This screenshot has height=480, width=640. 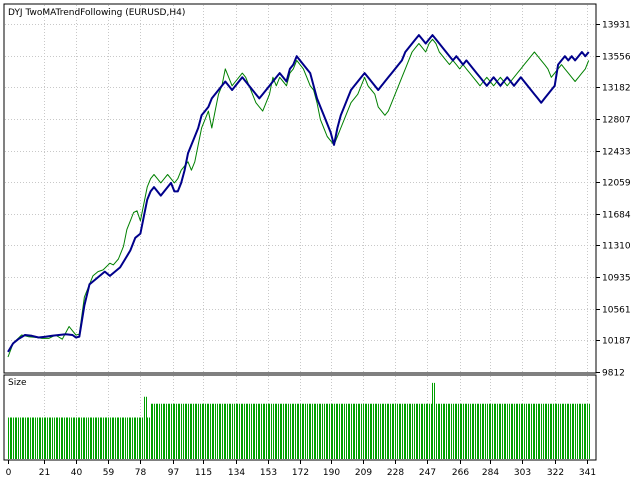 I want to click on y-tick-label: 13556, so click(x=616, y=58).